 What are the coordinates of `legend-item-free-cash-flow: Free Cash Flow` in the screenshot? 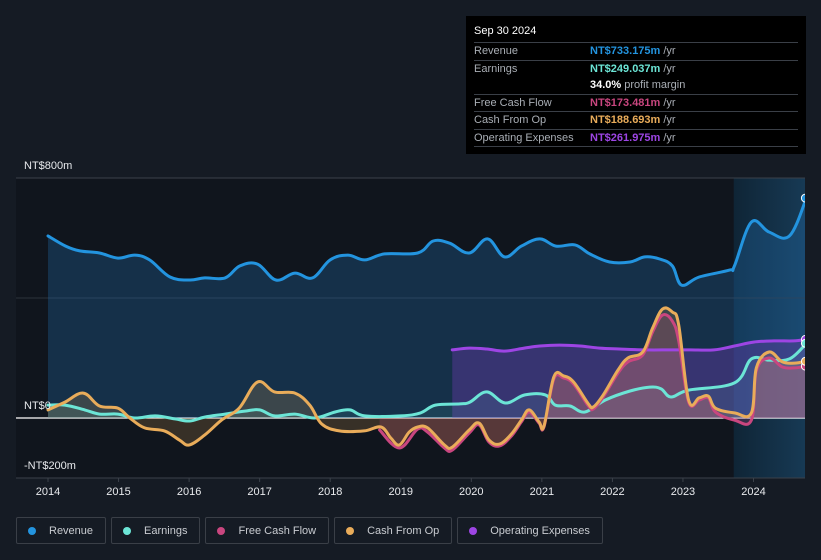 It's located at (267, 530).